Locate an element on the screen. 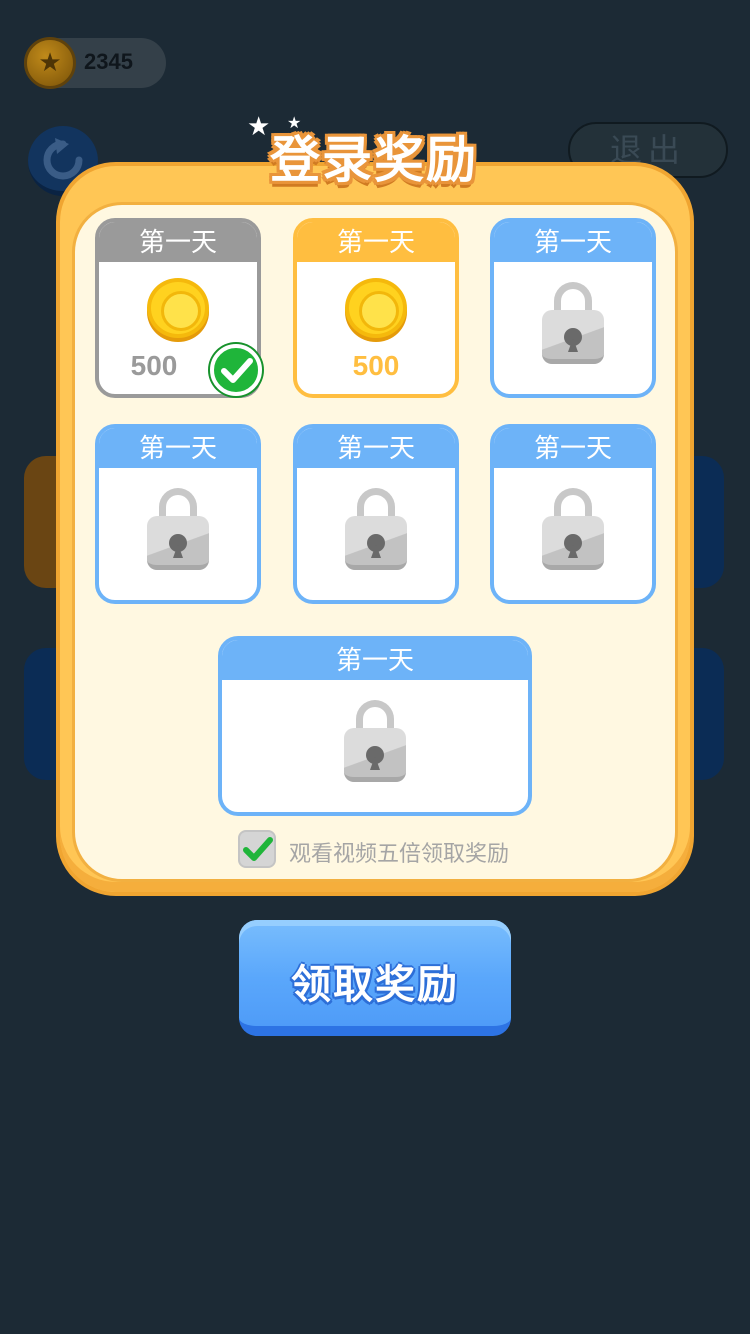 Image resolution: width=750 pixels, height=1334 pixels. day-card-7: 第一天 is located at coordinates (375, 726).